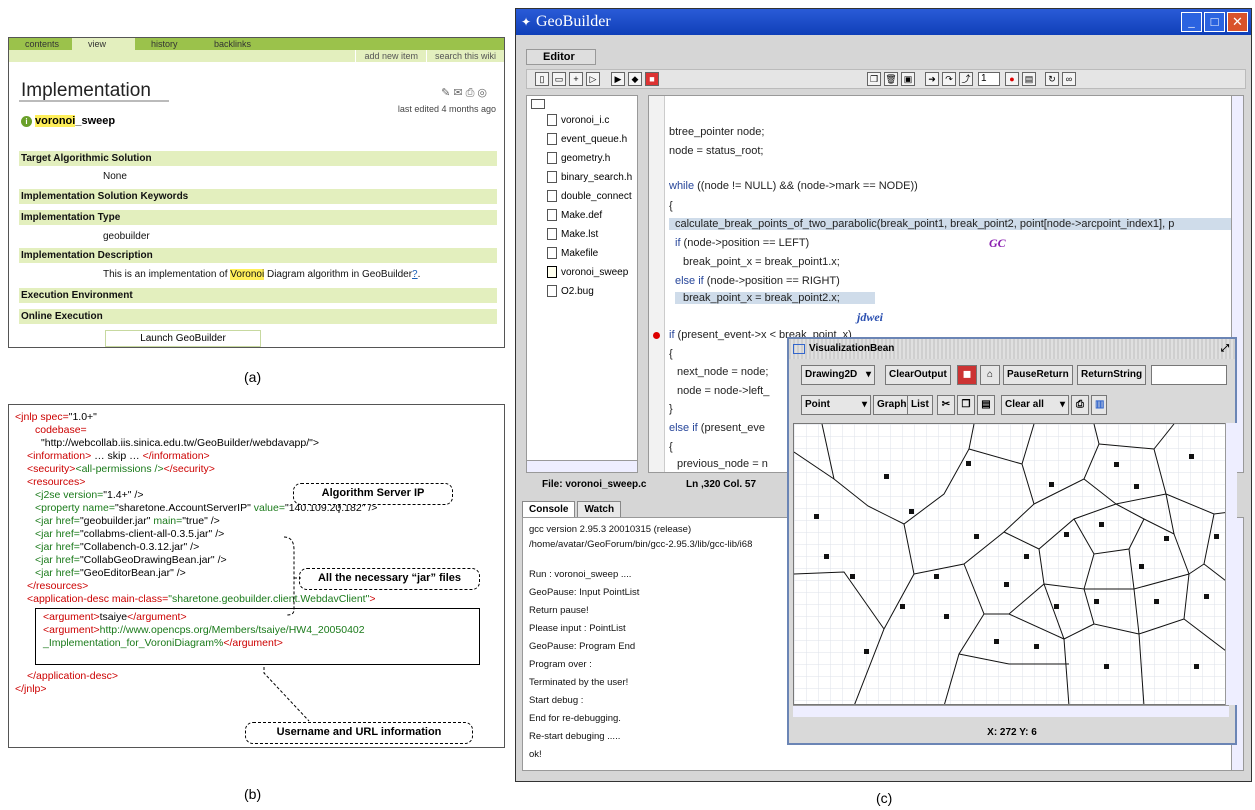  I want to click on console-line: Terminated by the user!, so click(579, 682).